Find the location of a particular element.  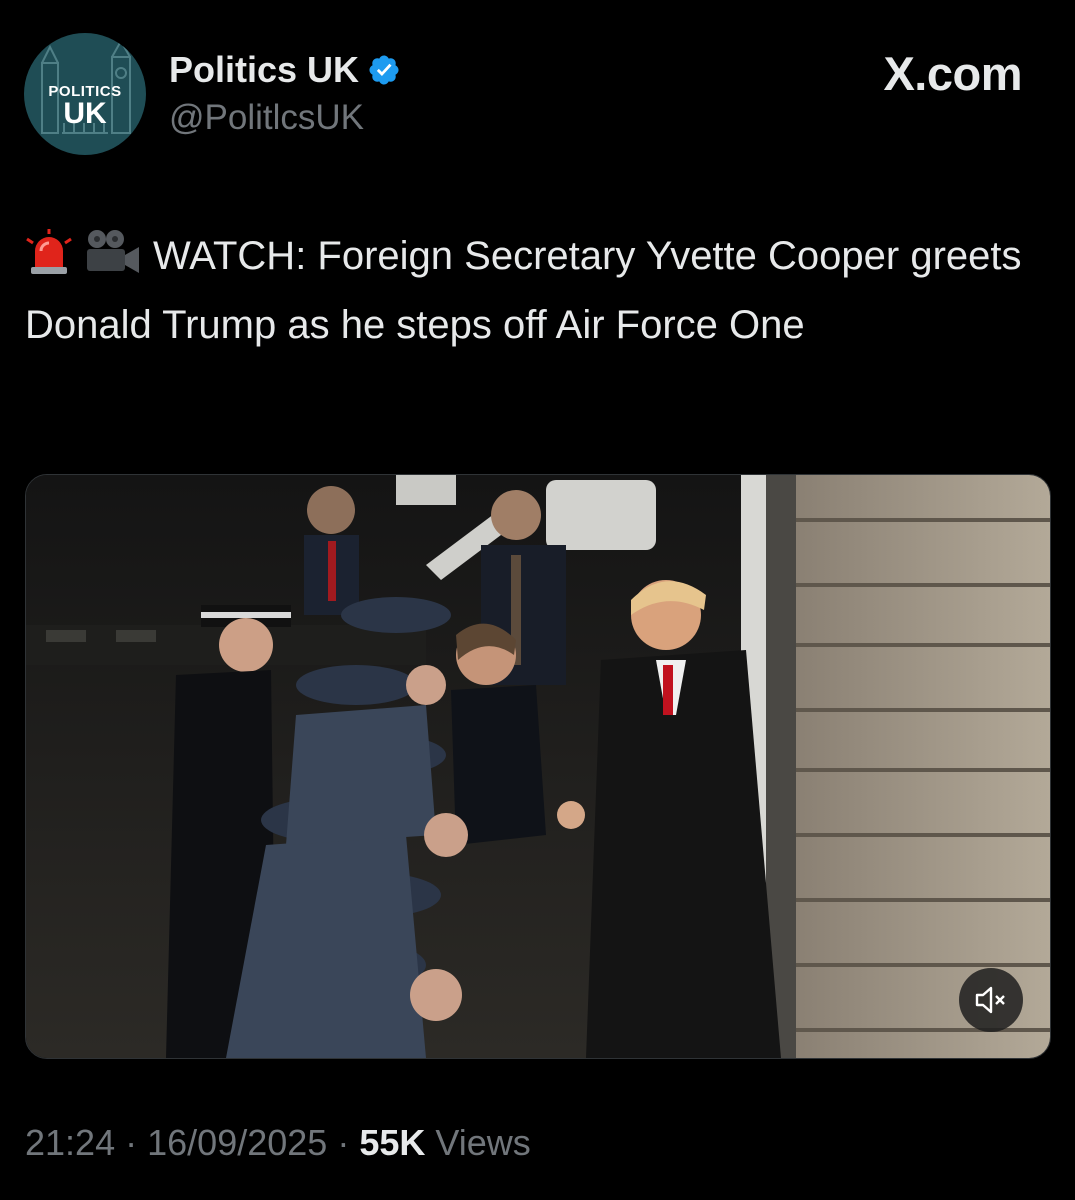

rotating-light-icon is located at coordinates (49, 261).